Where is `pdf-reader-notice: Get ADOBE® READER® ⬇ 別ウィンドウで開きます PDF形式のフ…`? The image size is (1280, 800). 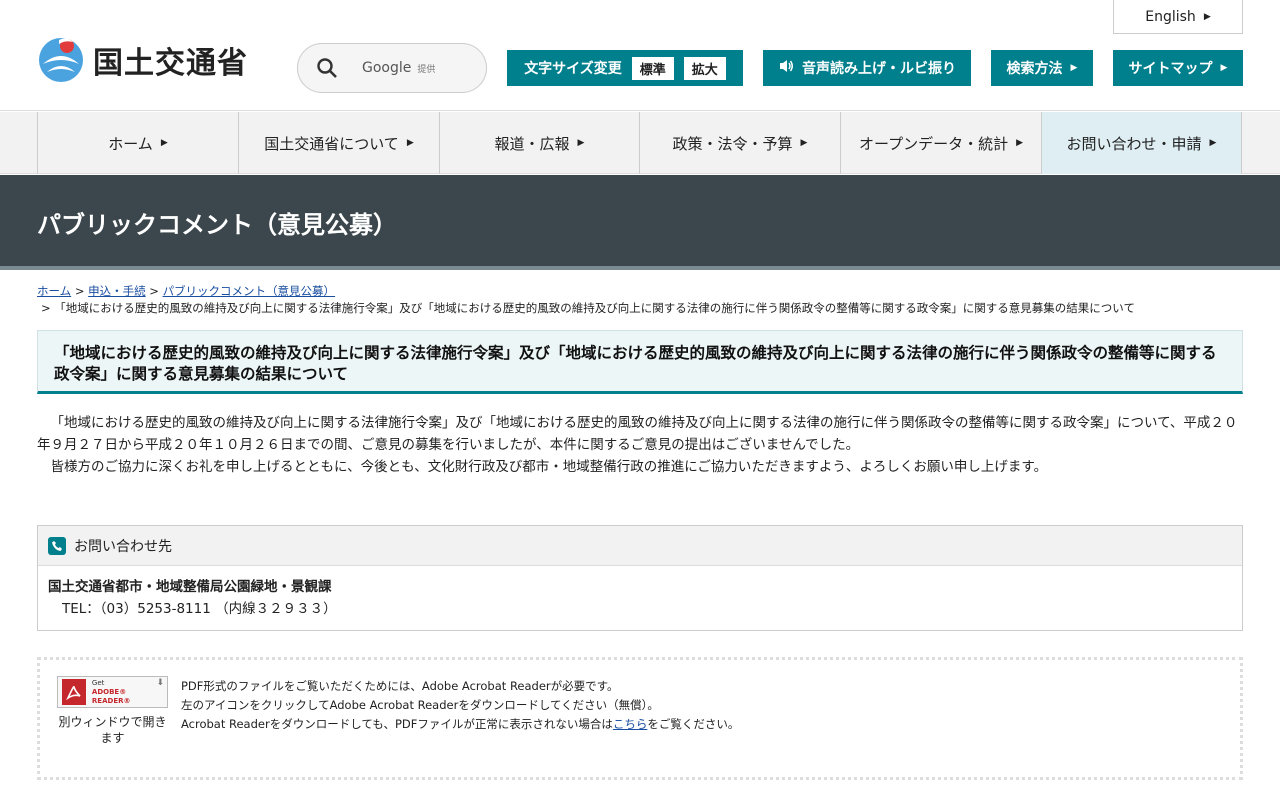 pdf-reader-notice: Get ADOBE® READER® ⬇ 別ウィンドウで開きます PDF形式のフ… is located at coordinates (640, 718).